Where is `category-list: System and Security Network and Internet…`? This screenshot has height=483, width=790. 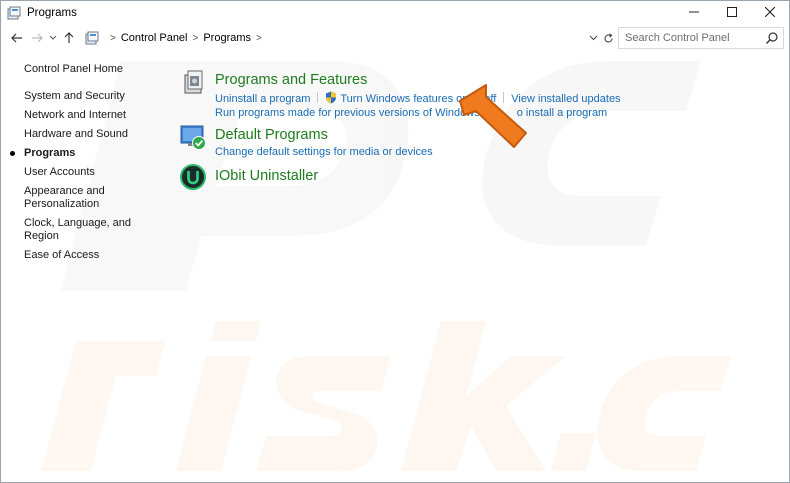 category-list: System and Security Network and Internet… is located at coordinates (87, 179).